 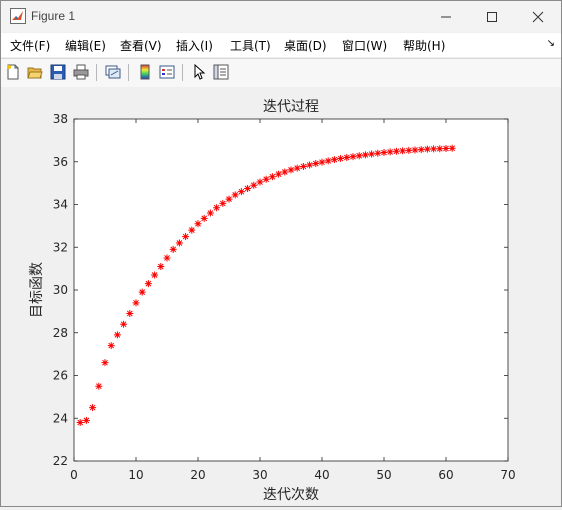 I want to click on y-tick-label: 22, so click(x=60, y=461).